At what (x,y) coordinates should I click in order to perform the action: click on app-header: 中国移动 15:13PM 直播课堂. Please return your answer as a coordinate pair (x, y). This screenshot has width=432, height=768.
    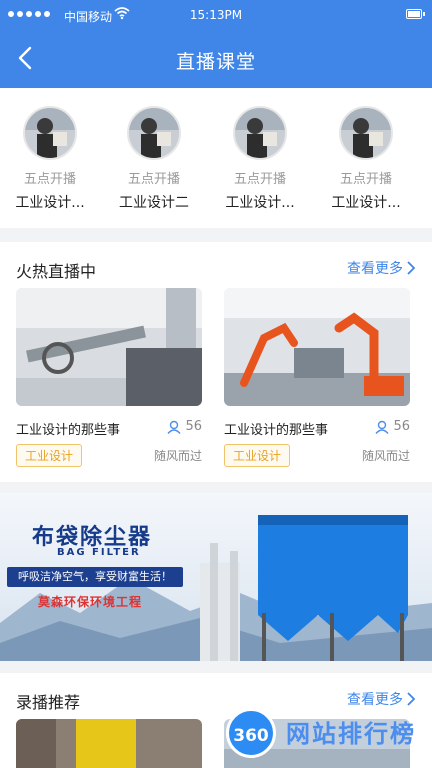
    Looking at the image, I should click on (216, 44).